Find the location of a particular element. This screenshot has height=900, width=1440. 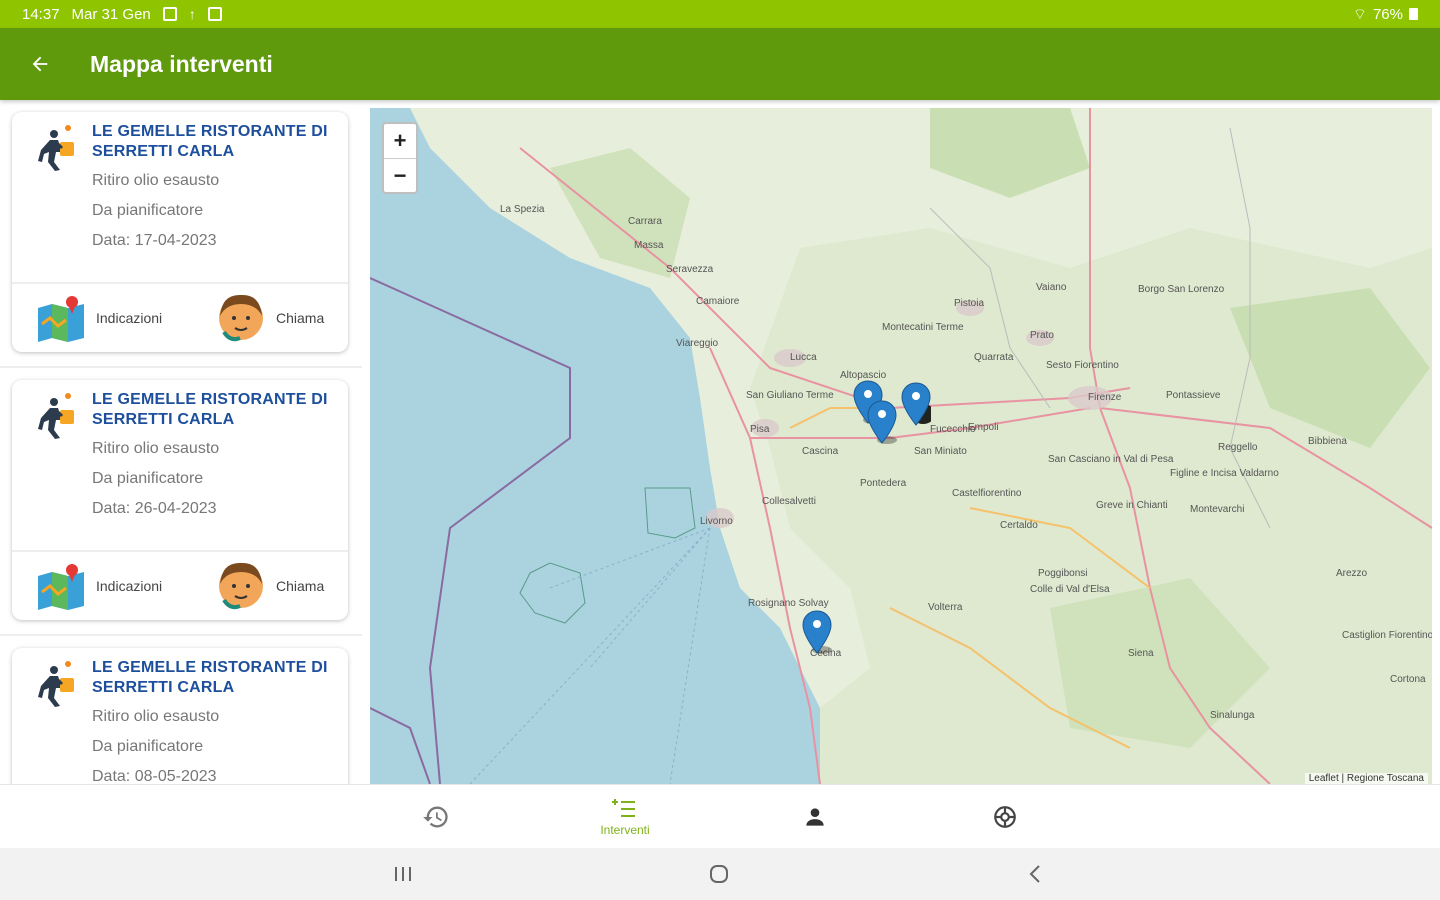

nav-interventi: Interventi is located at coordinates (625, 817).